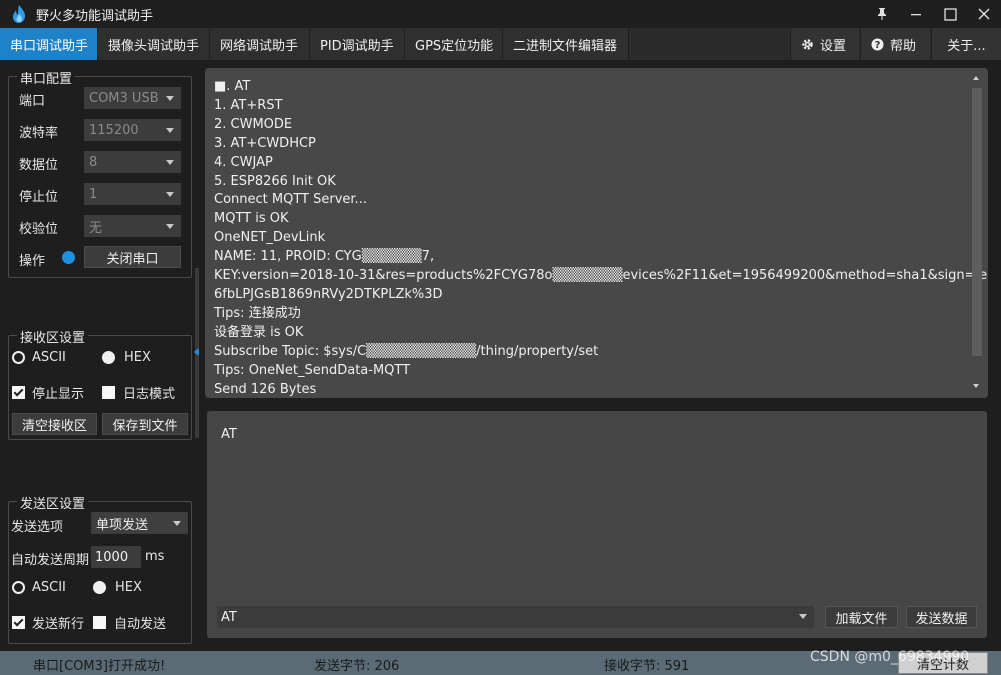 Image resolution: width=1001 pixels, height=675 pixels. Describe the element at coordinates (260, 44) in the screenshot. I see `tab-network-debug: 网络调试助手` at that location.